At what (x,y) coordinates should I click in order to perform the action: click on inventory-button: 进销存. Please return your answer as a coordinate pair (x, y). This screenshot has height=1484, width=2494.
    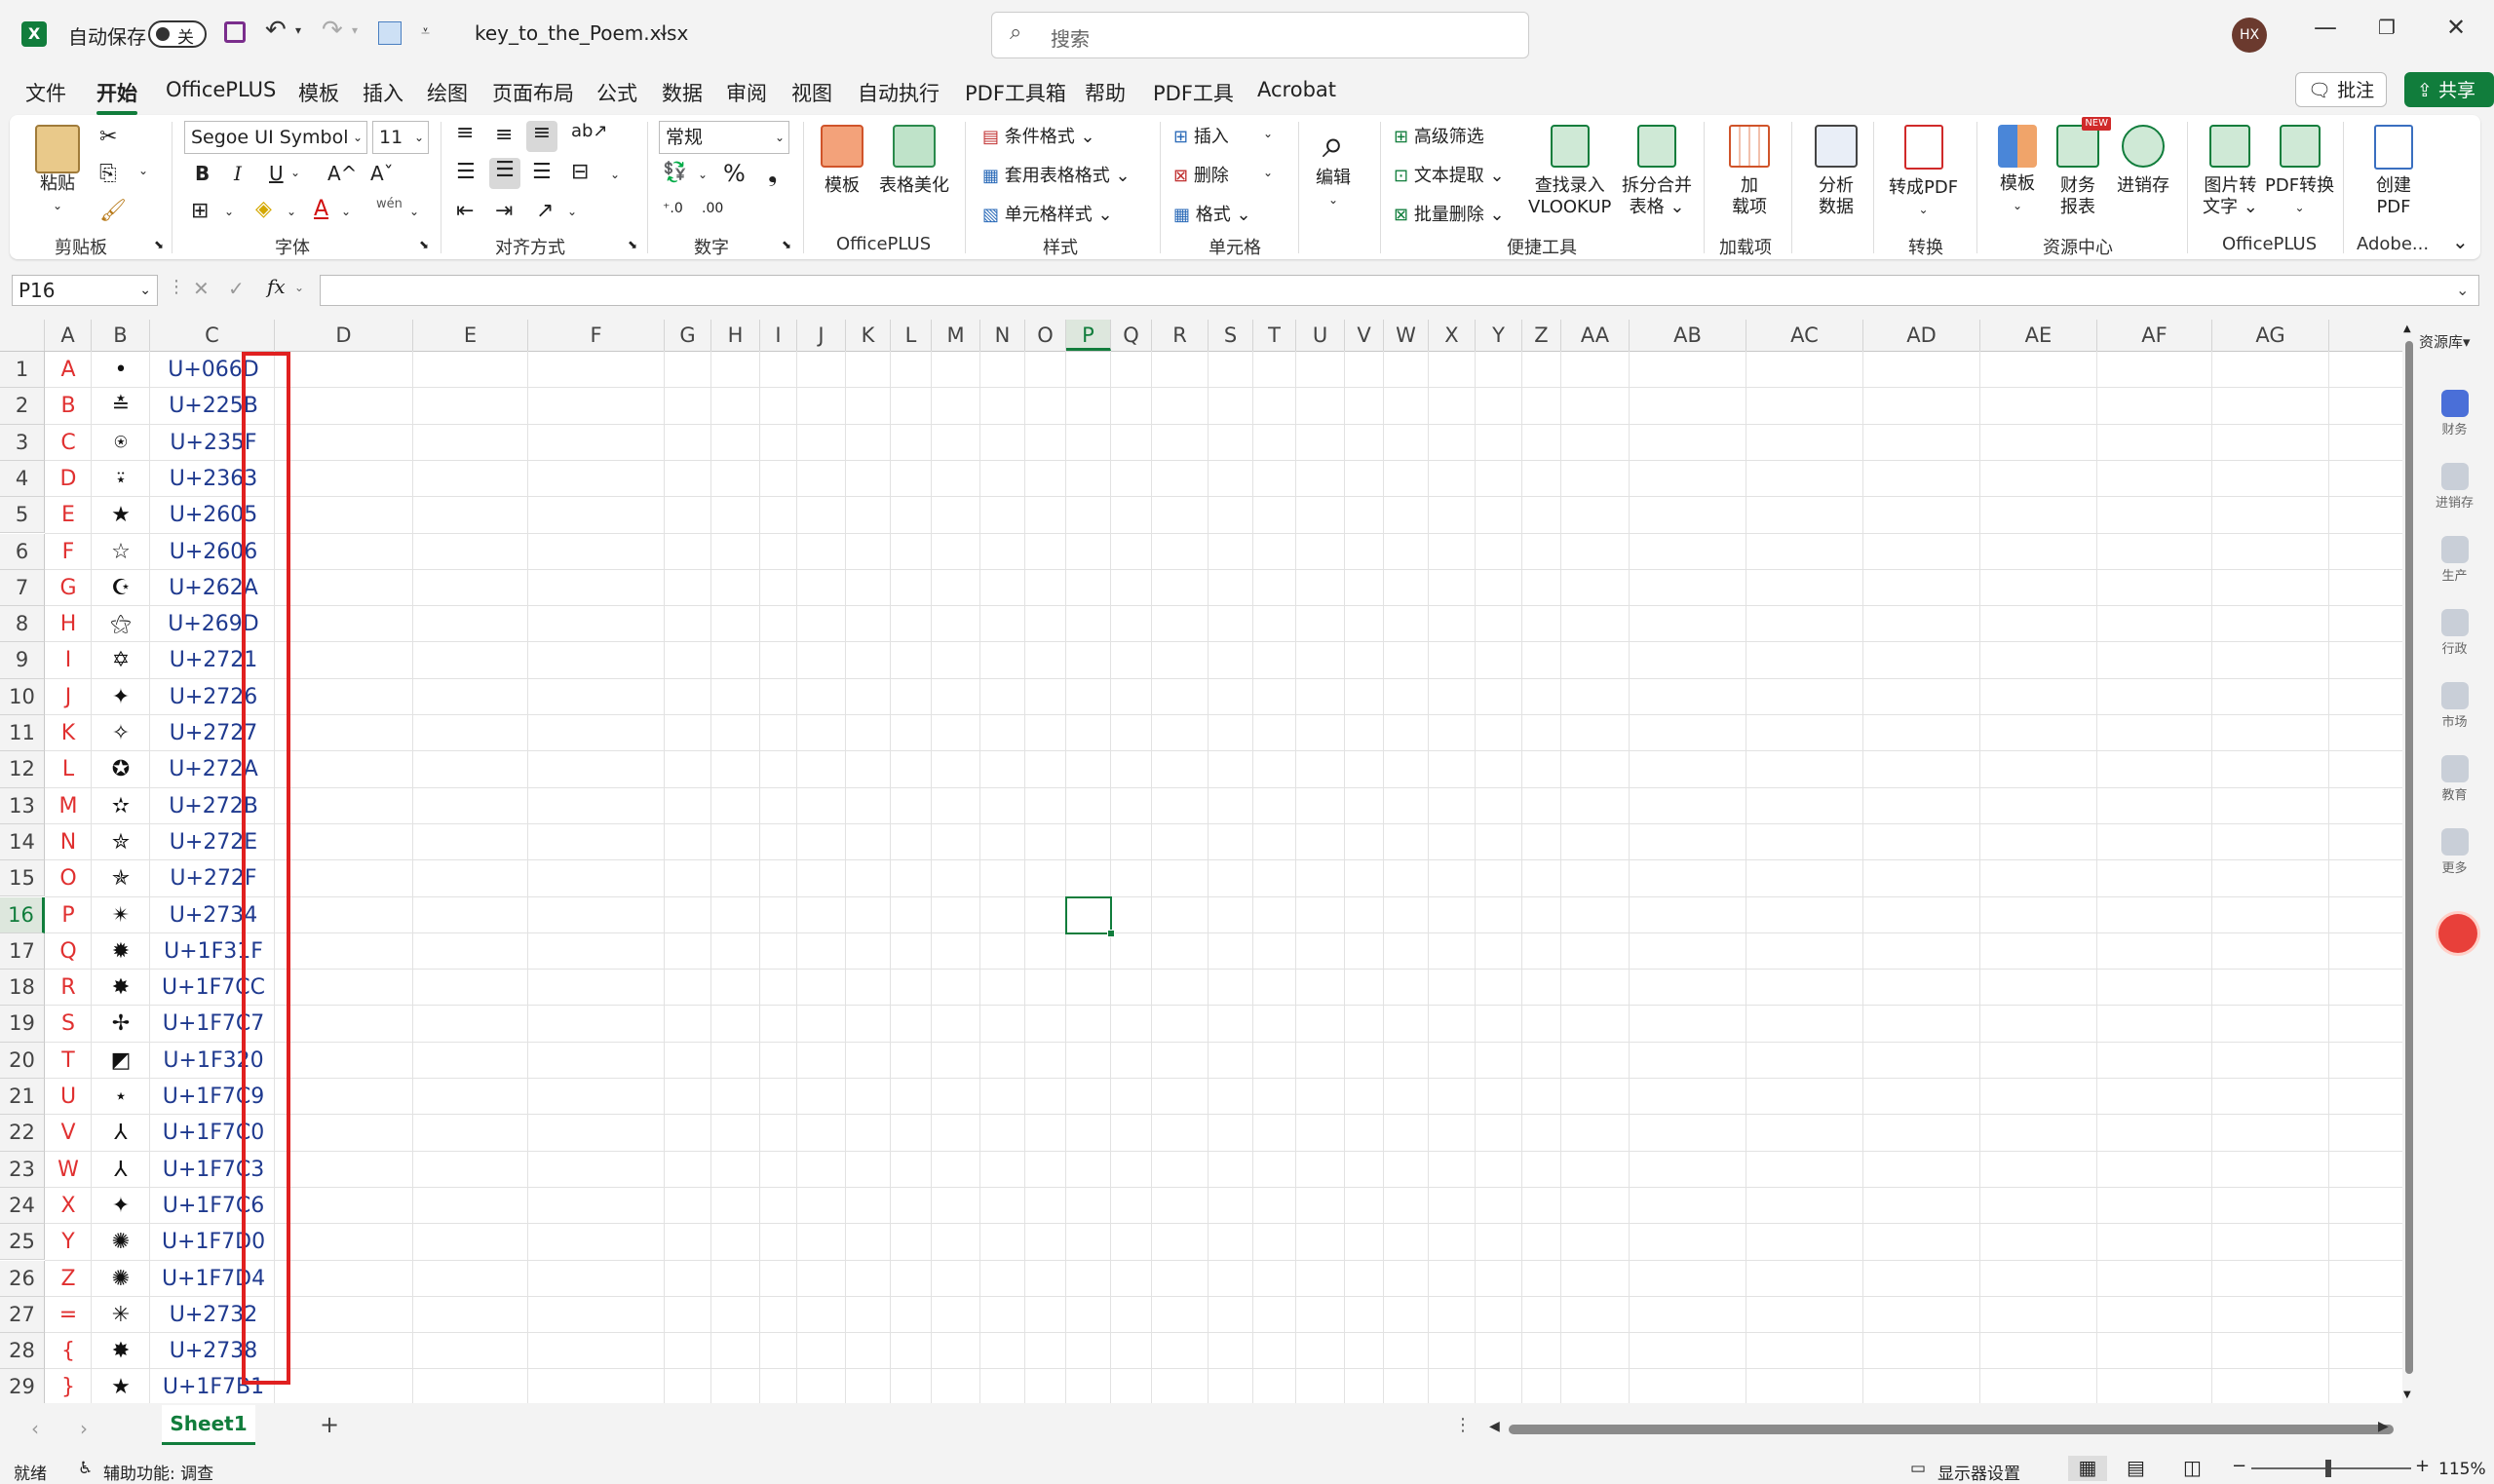
    Looking at the image, I should click on (2143, 161).